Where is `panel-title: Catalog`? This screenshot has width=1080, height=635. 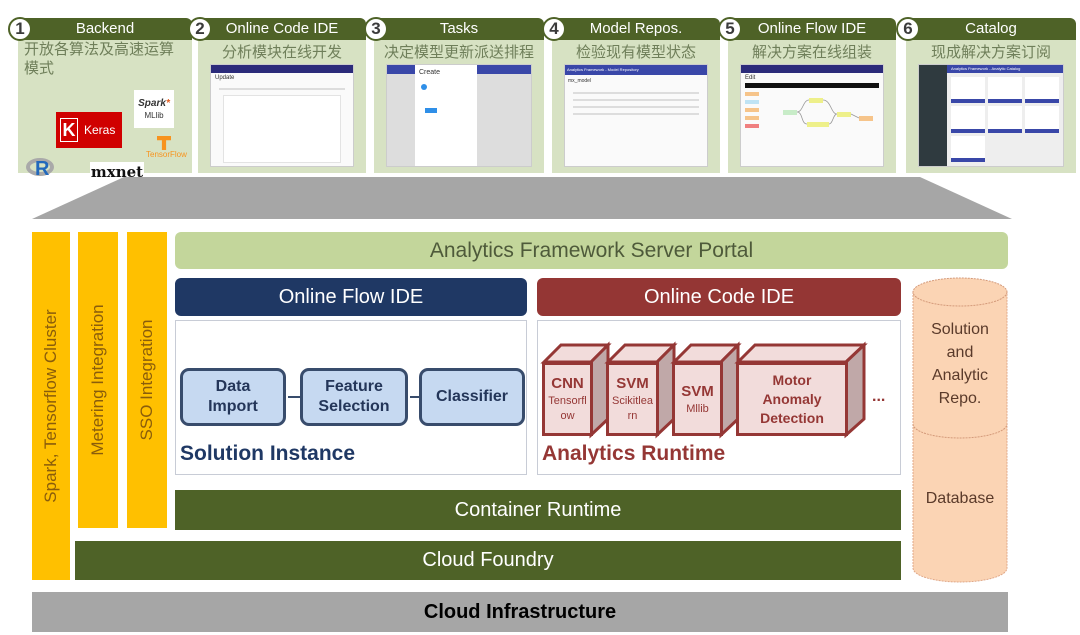 panel-title: Catalog is located at coordinates (991, 28).